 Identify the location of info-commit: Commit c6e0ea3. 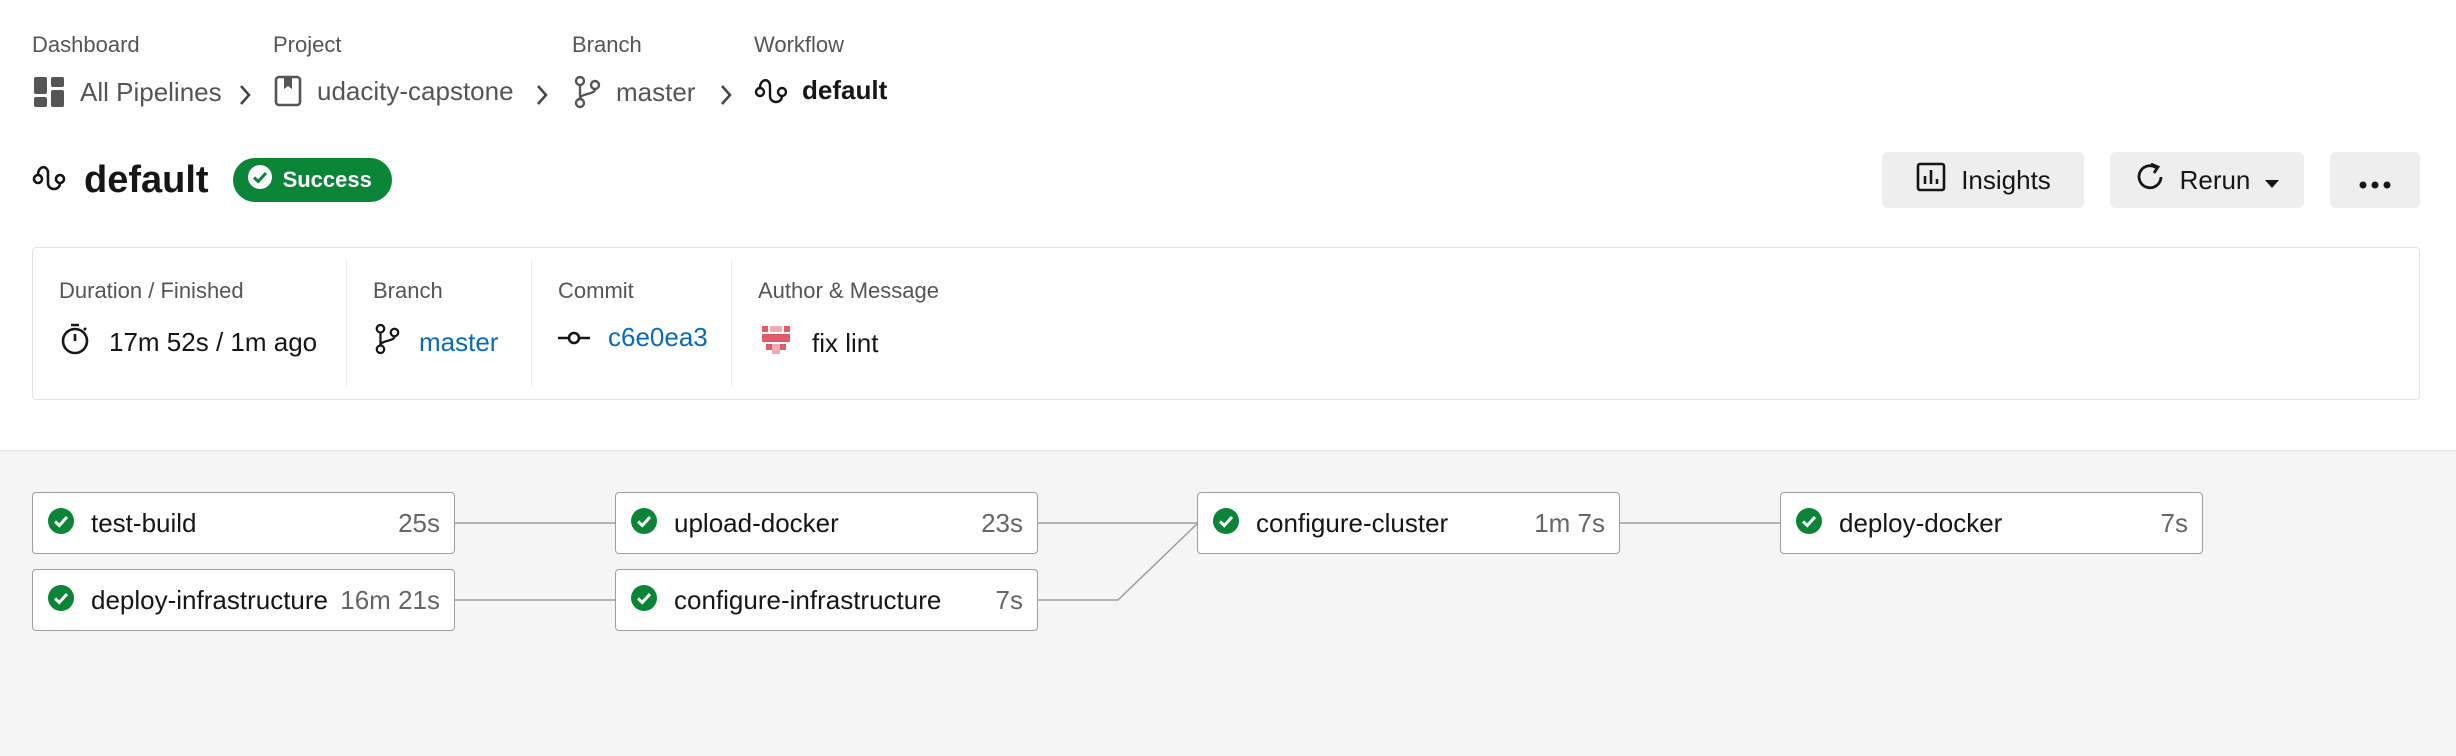
(632, 323).